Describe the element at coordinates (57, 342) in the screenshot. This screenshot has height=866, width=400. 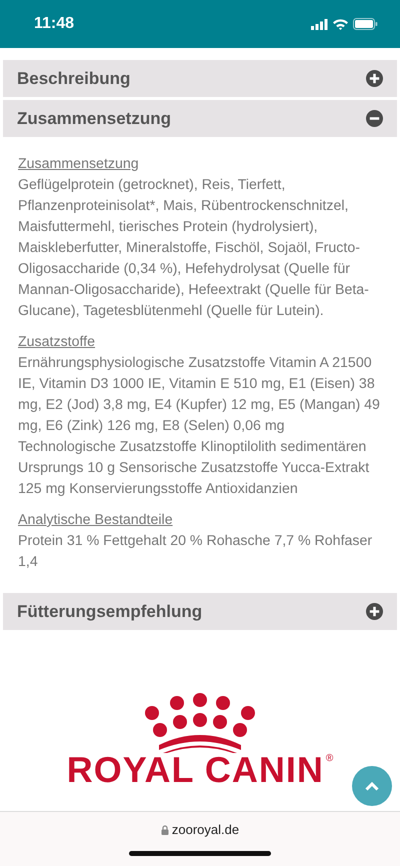
I see `section-heading: Zusatzstoffe` at that location.